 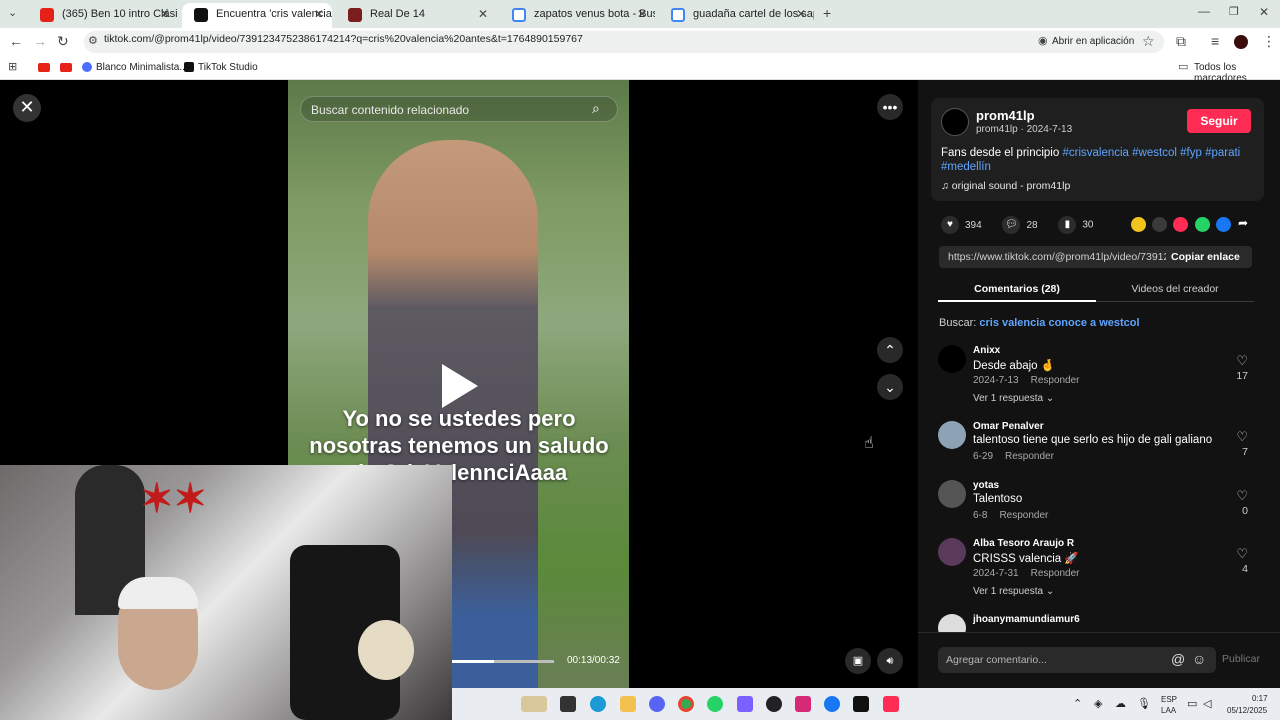 What do you see at coordinates (1077, 703) in the screenshot?
I see `tray-chevron-icon: ⌃` at bounding box center [1077, 703].